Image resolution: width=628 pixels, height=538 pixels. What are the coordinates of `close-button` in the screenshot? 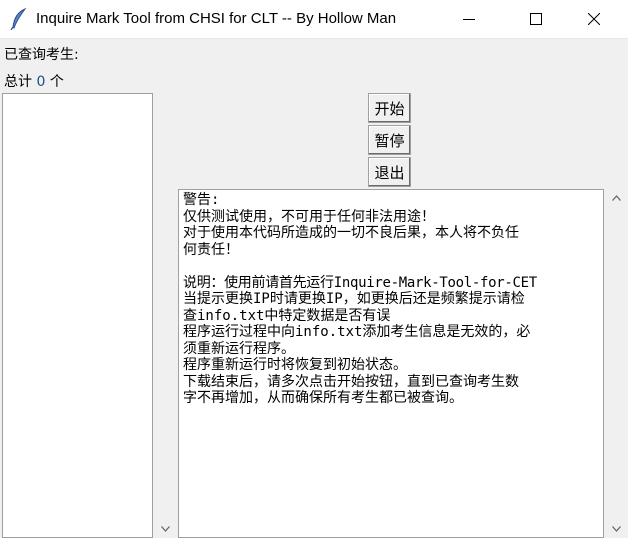 It's located at (594, 19).